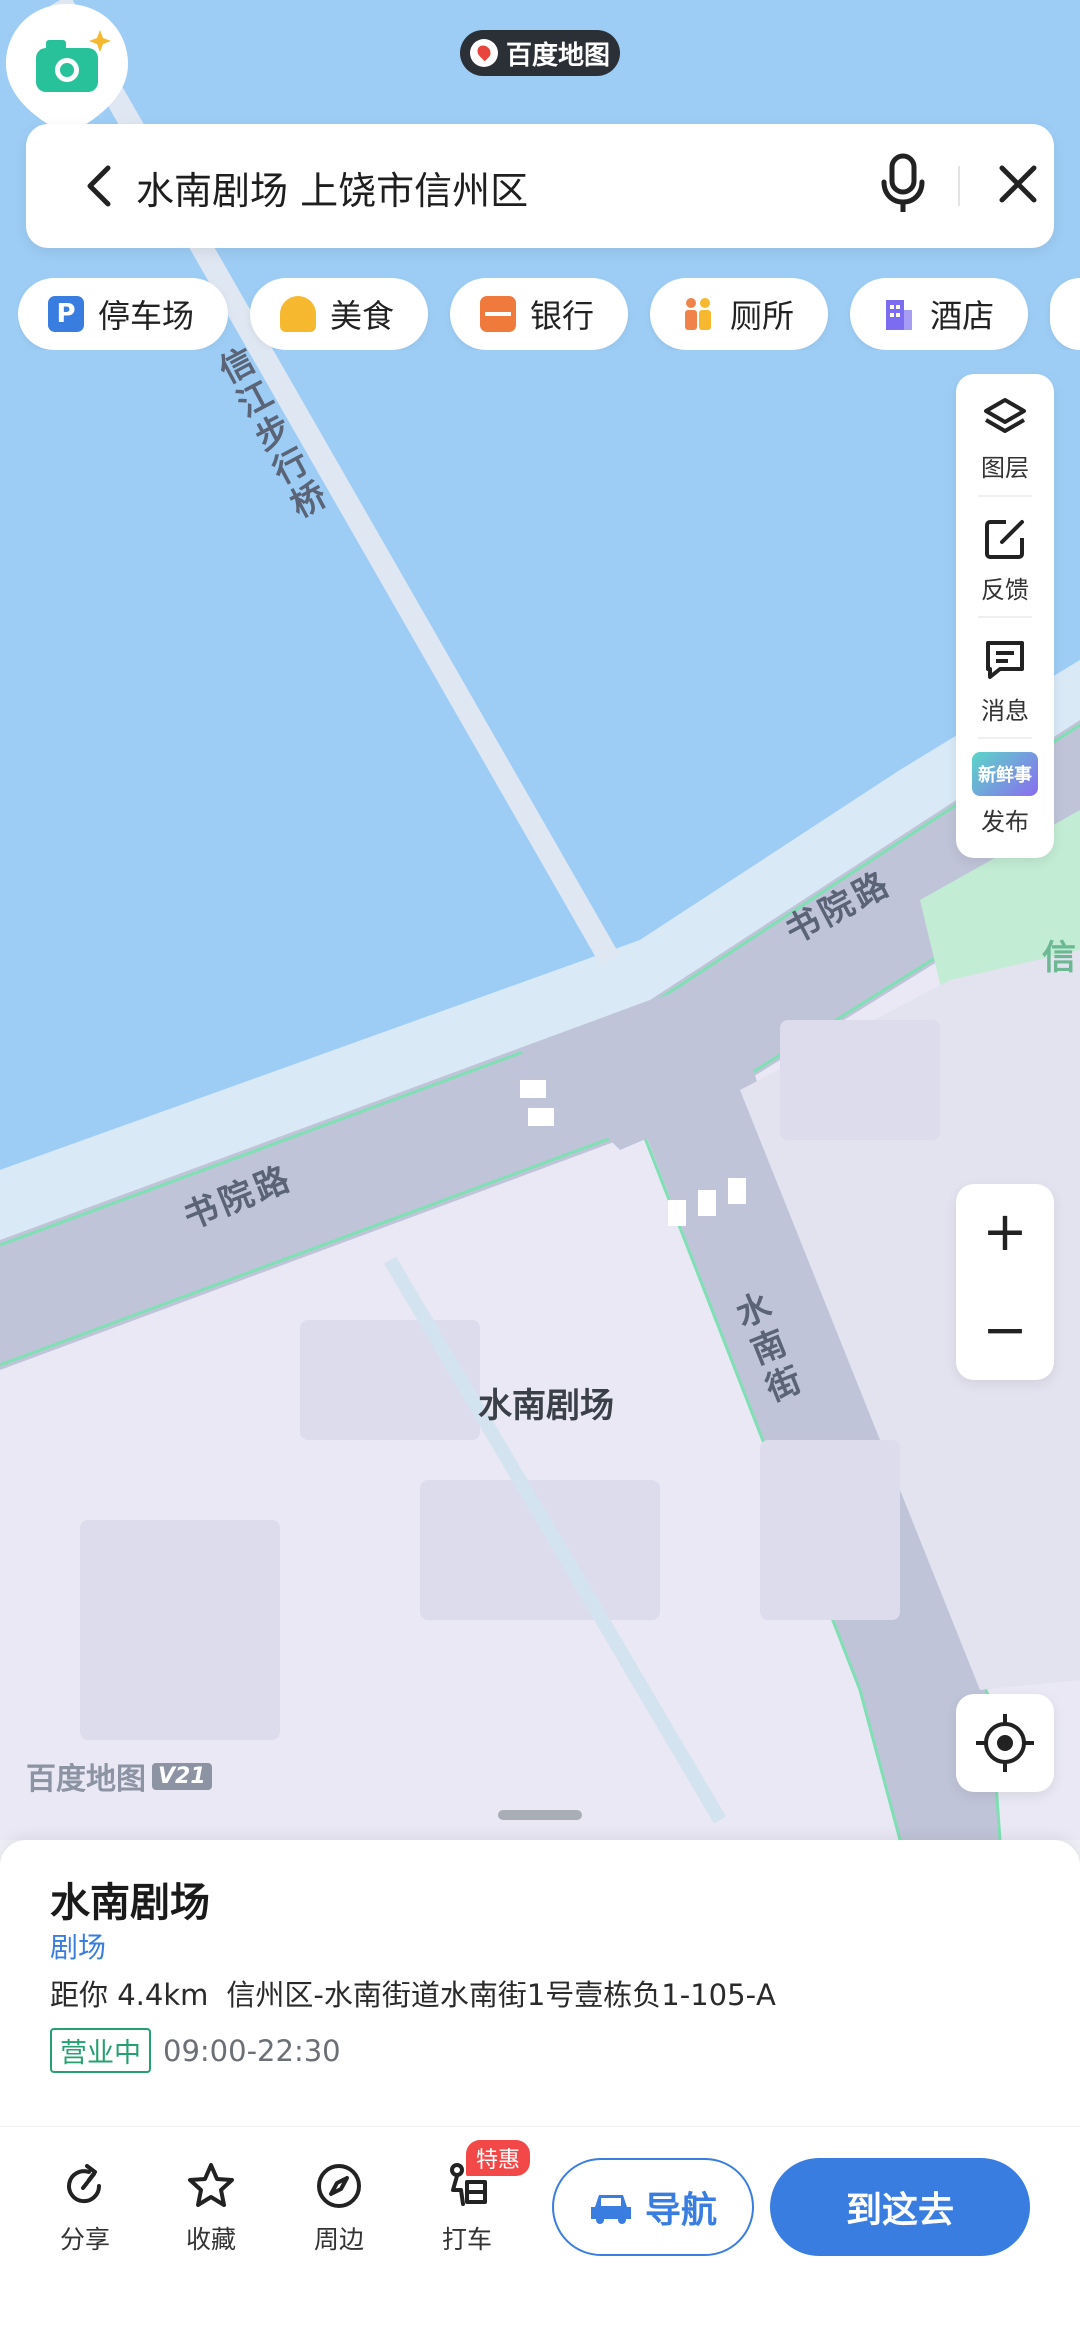  Describe the element at coordinates (498, 2158) in the screenshot. I see `promo-badge: 特惠` at that location.